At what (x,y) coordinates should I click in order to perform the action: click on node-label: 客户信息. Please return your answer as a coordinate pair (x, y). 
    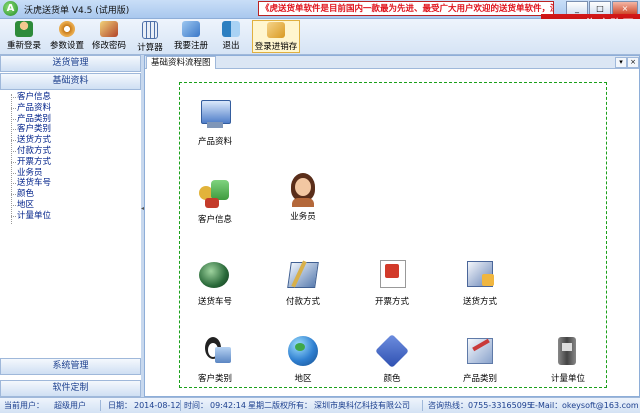
    Looking at the image, I should click on (214, 220).